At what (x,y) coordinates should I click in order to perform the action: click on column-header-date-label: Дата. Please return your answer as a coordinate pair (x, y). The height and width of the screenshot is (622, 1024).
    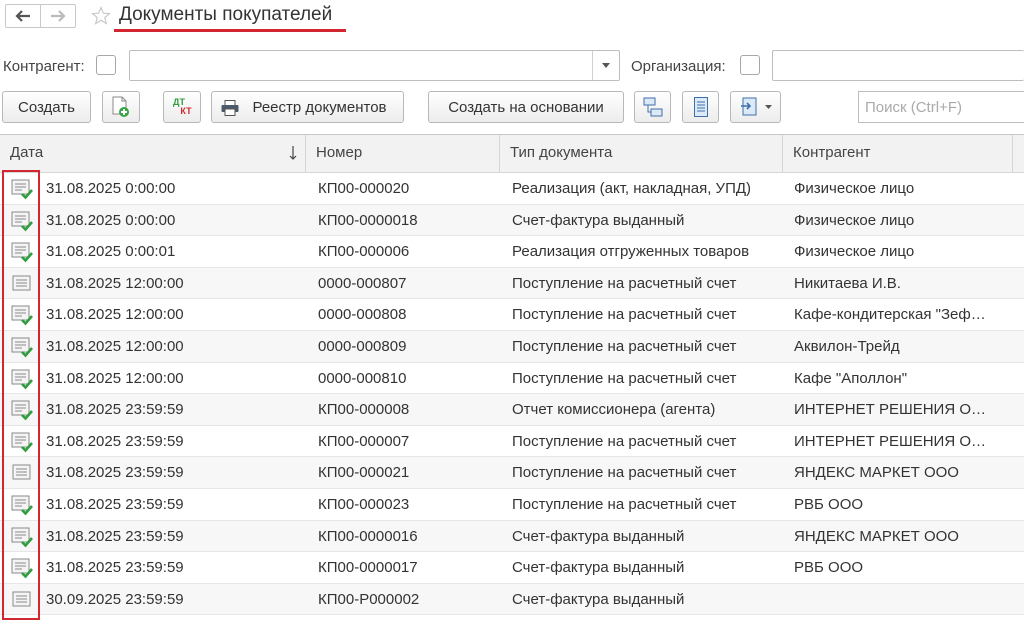
    Looking at the image, I should click on (27, 152).